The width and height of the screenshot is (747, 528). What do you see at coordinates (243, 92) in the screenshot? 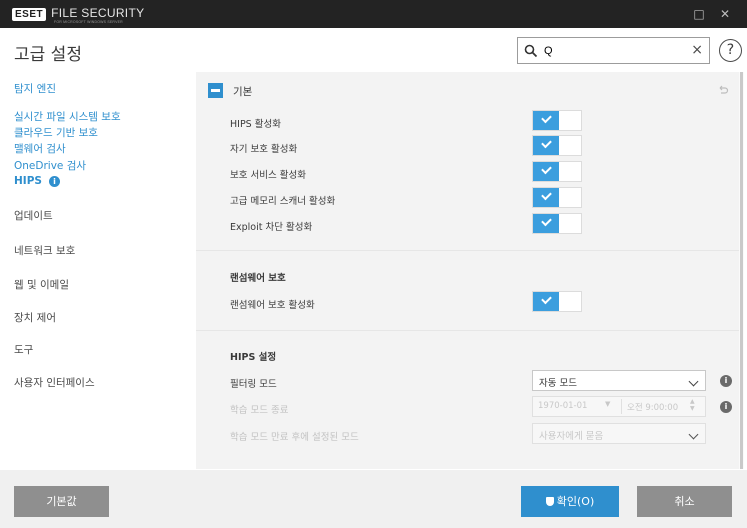
I see `section-title: 기본` at bounding box center [243, 92].